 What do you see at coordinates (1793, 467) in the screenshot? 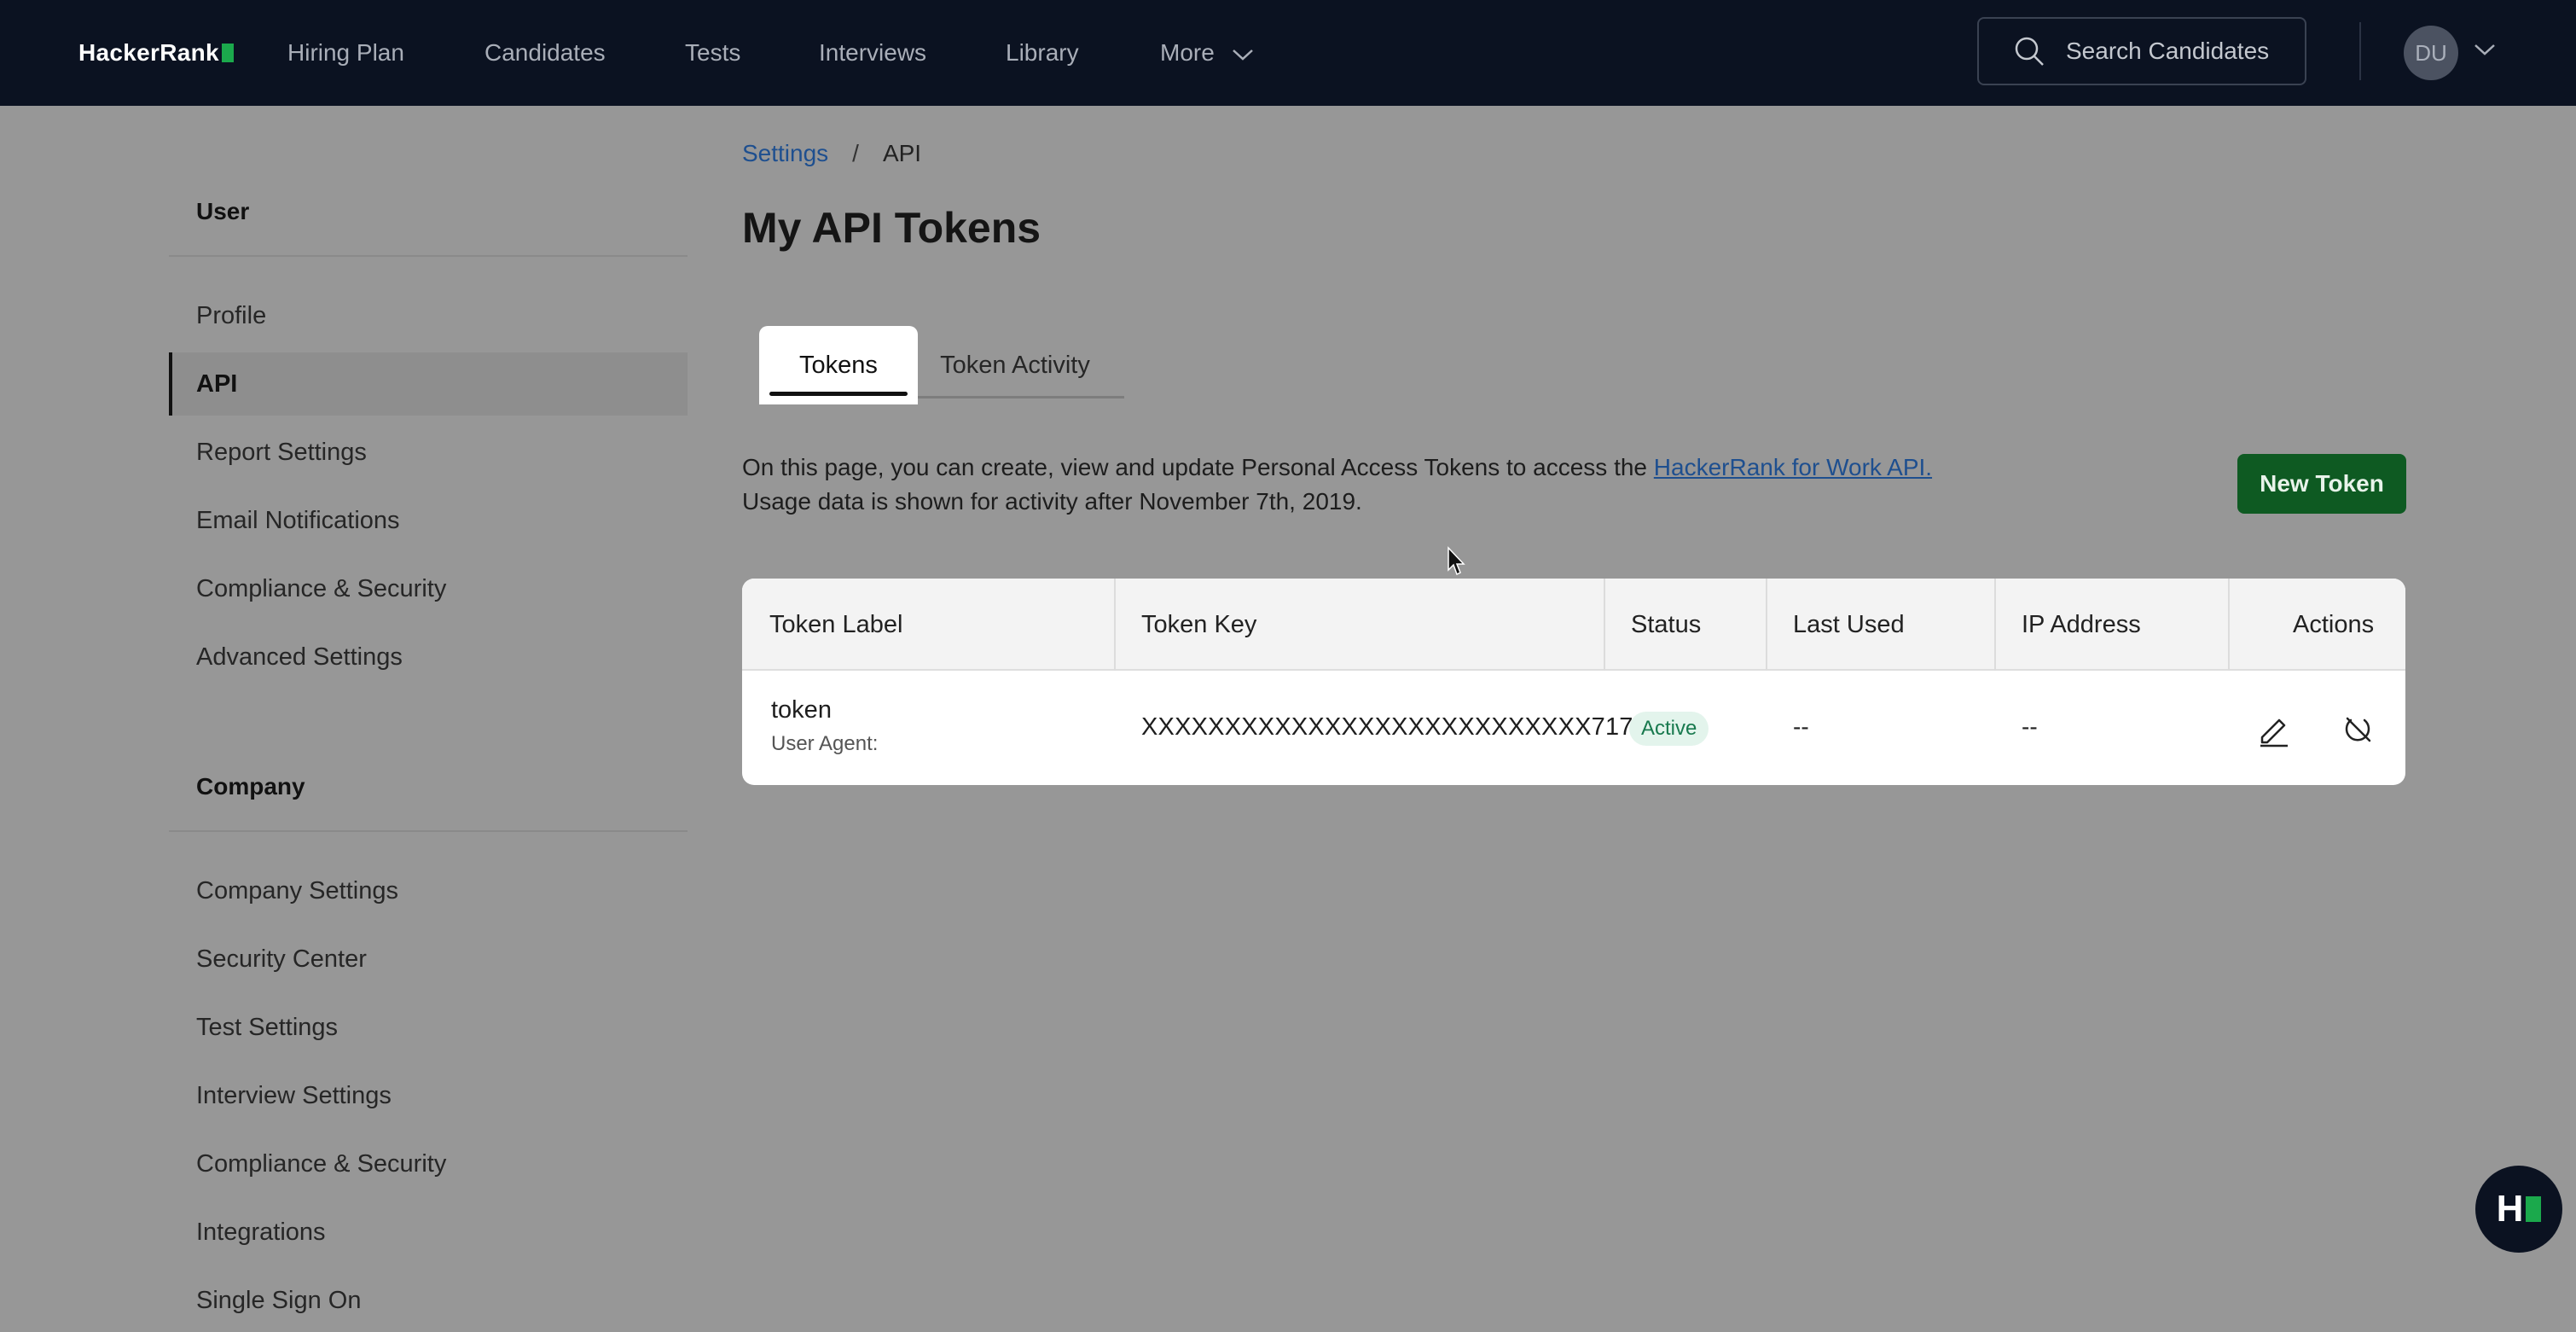
I see `hackerrank-api-link: HackerRank for Work API.` at bounding box center [1793, 467].